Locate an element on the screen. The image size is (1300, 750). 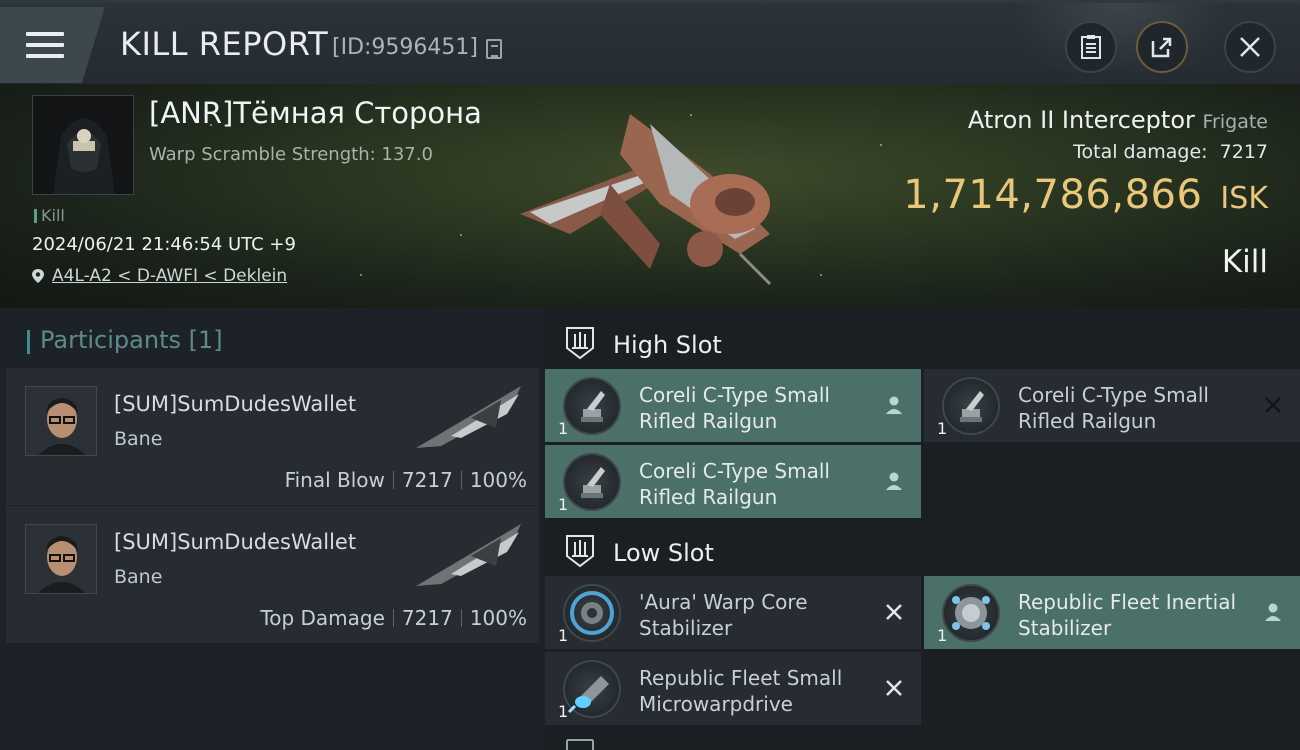
close-icon is located at coordinates (1250, 47).